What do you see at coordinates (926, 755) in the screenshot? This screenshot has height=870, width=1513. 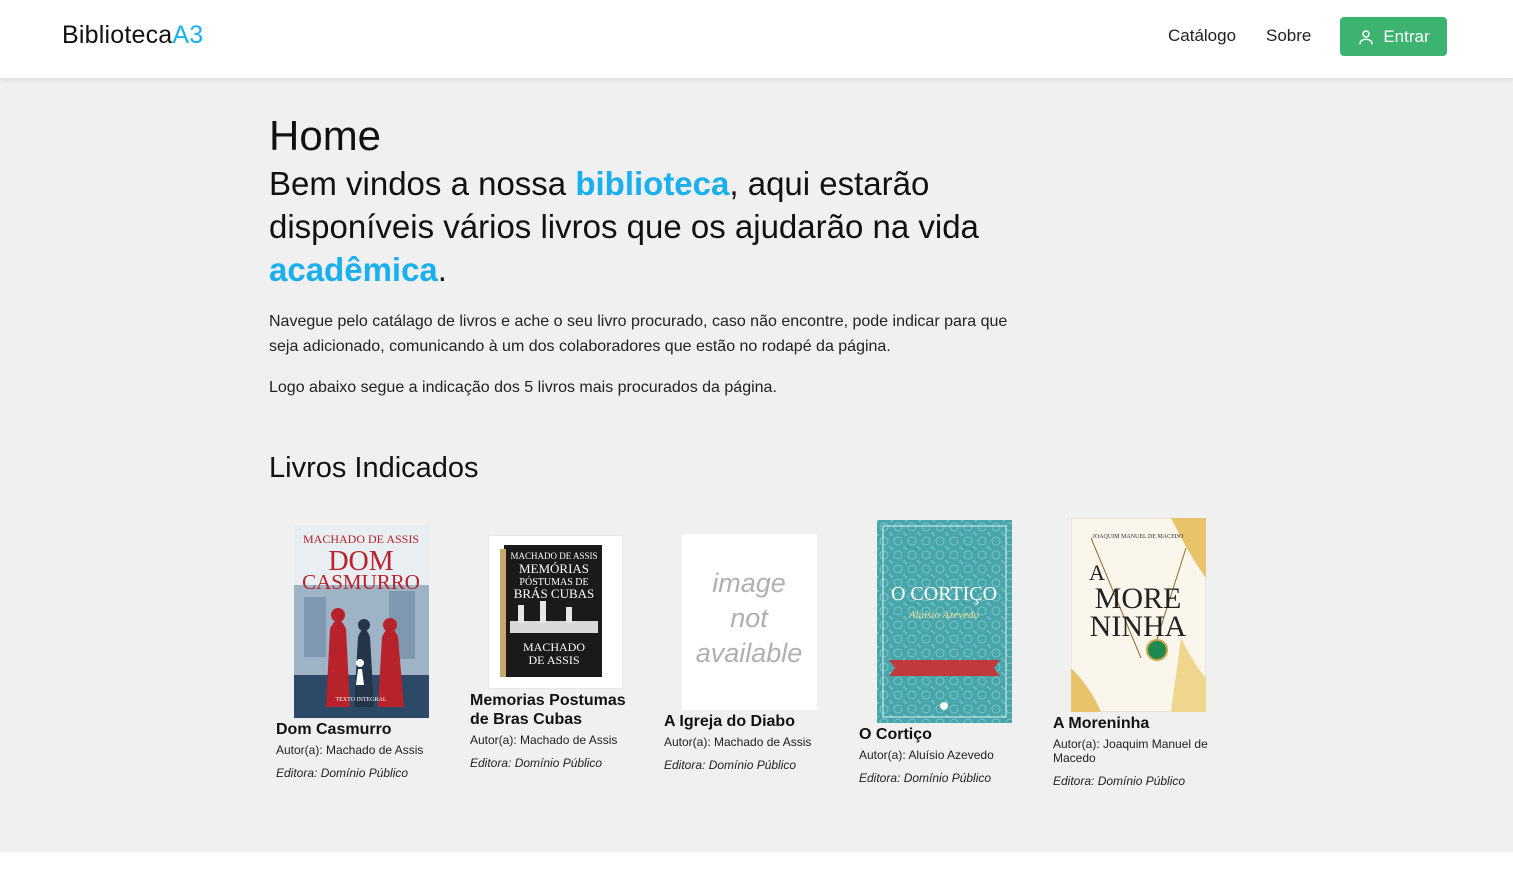 I see `book-author: Autor(a): Aluísio Azevedo` at bounding box center [926, 755].